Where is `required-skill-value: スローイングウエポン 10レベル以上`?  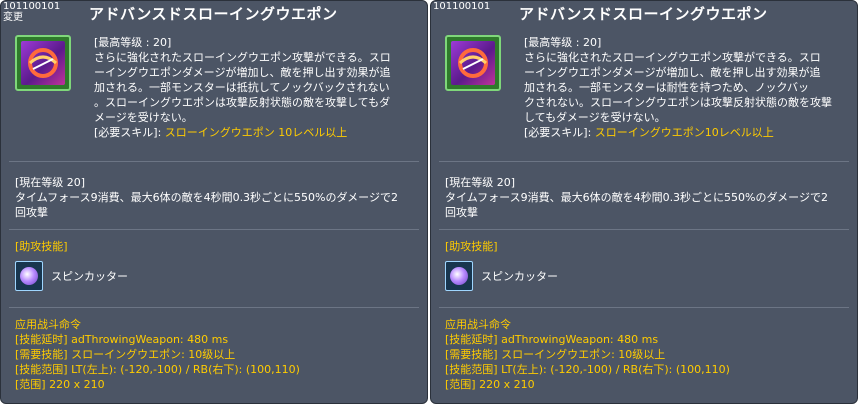 required-skill-value: スローイングウエポン 10レベル以上 is located at coordinates (256, 132).